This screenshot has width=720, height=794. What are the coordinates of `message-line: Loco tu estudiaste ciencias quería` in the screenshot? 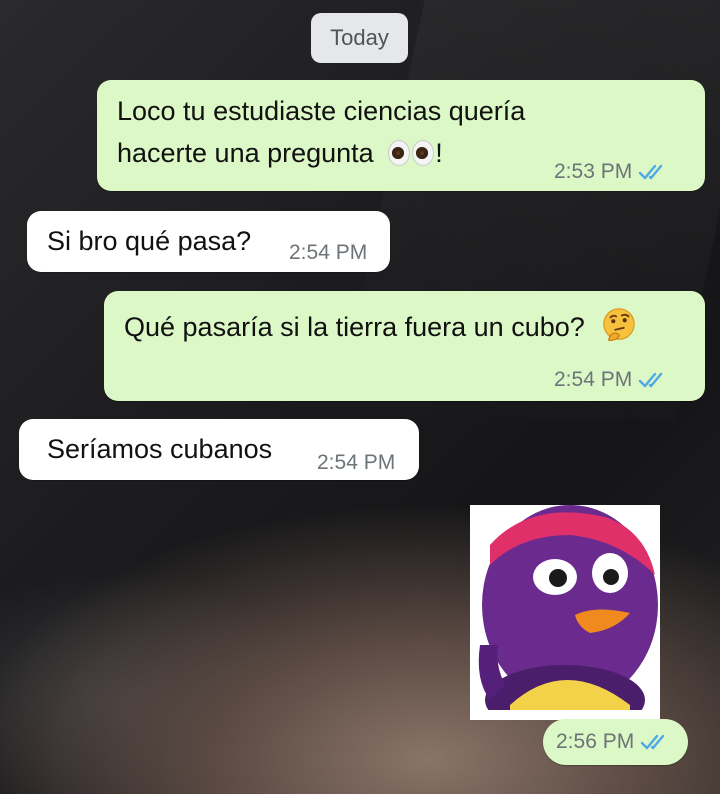 It's located at (321, 111).